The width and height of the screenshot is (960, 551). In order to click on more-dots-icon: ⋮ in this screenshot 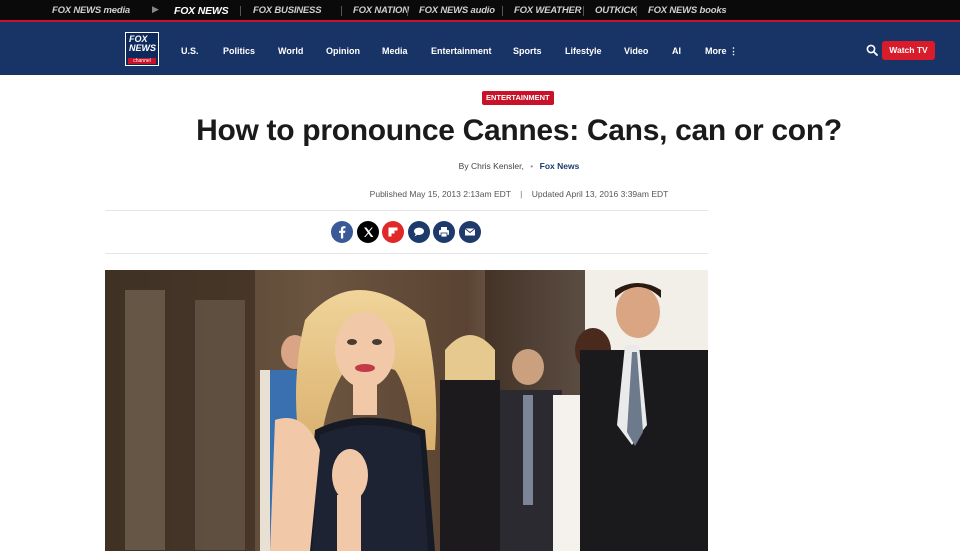, I will do `click(734, 51)`.